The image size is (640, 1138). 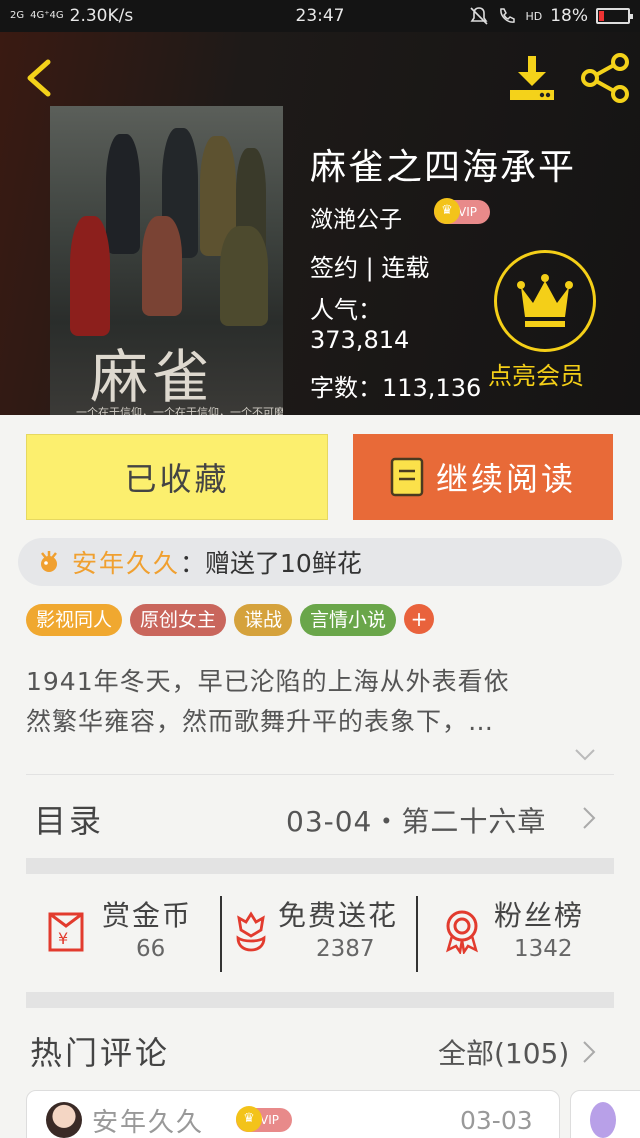 What do you see at coordinates (166, 260) in the screenshot?
I see `book-cover: 麻雀 一个在于信仰，一个在于信仰，一个不可磨灭` at bounding box center [166, 260].